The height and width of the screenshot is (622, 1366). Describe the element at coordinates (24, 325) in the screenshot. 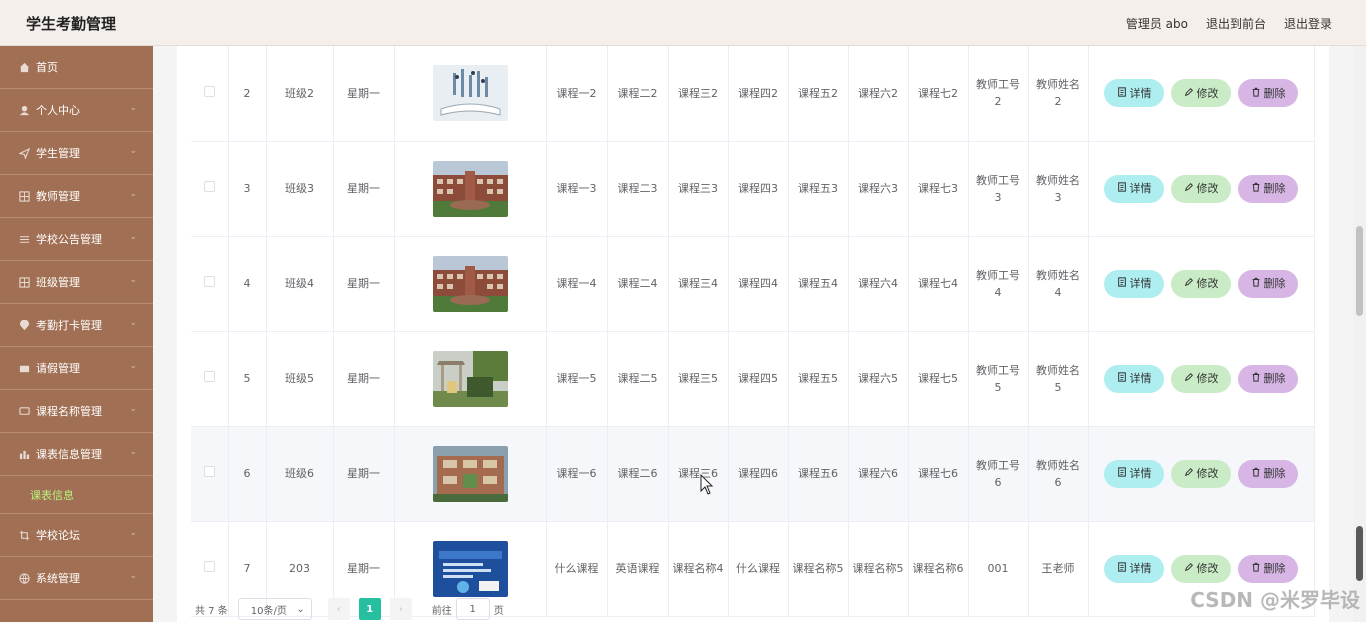

I see `location-icon` at that location.